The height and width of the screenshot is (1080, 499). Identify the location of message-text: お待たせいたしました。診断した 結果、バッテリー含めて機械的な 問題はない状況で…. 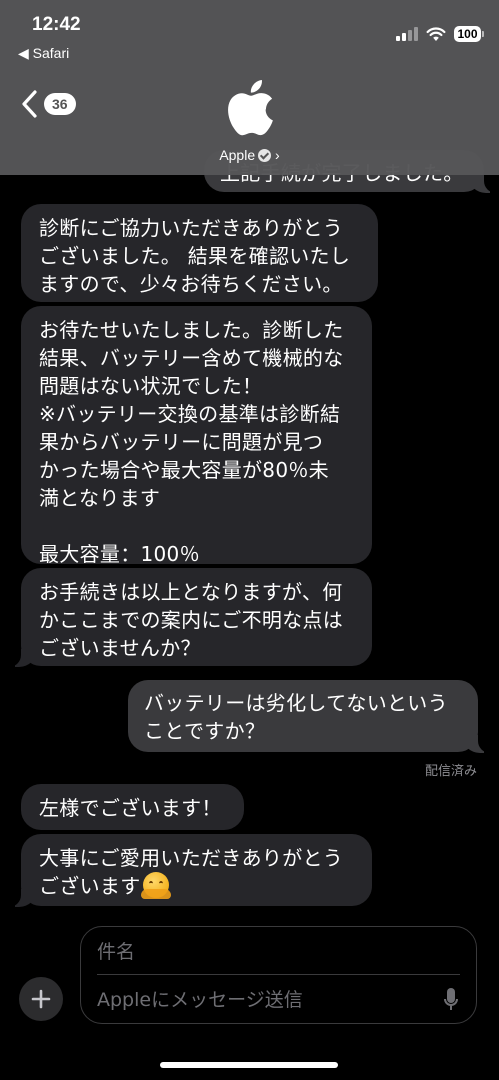
(191, 442).